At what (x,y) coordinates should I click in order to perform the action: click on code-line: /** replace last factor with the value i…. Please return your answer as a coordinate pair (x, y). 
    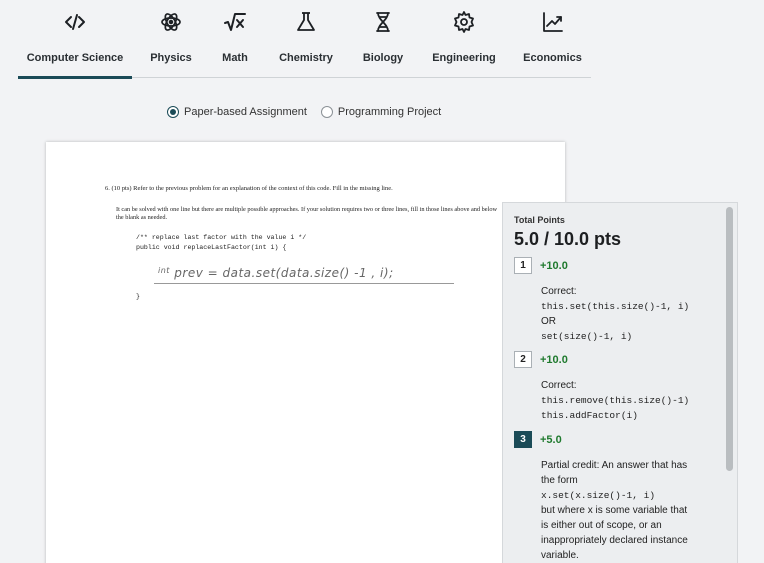
    Looking at the image, I should click on (221, 237).